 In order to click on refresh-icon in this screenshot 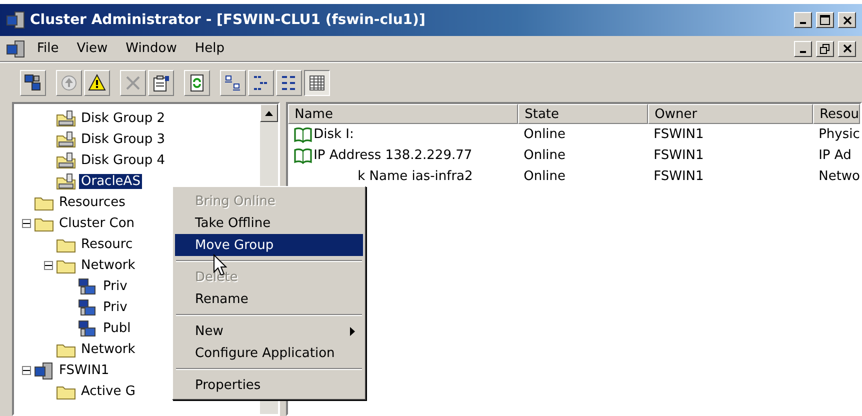, I will do `click(197, 83)`.